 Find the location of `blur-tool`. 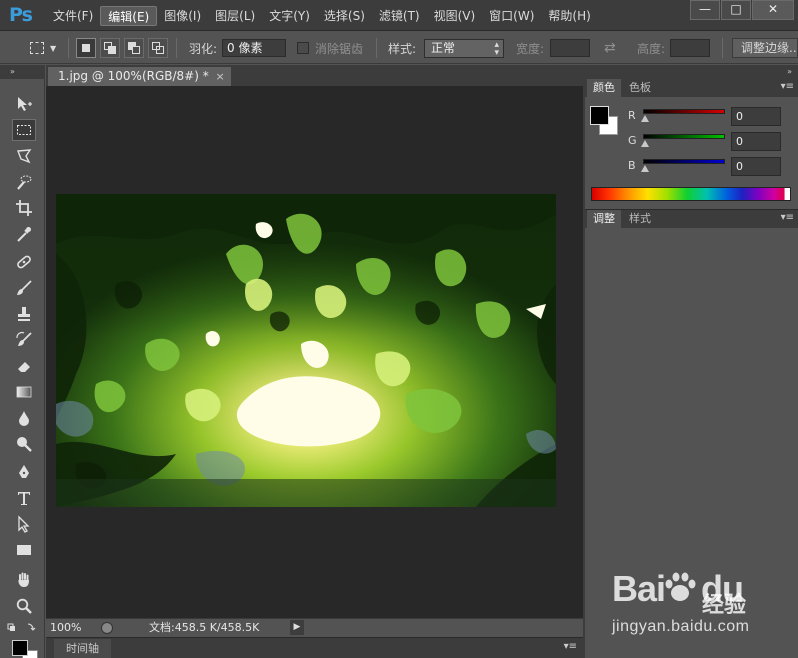

blur-tool is located at coordinates (24, 418).